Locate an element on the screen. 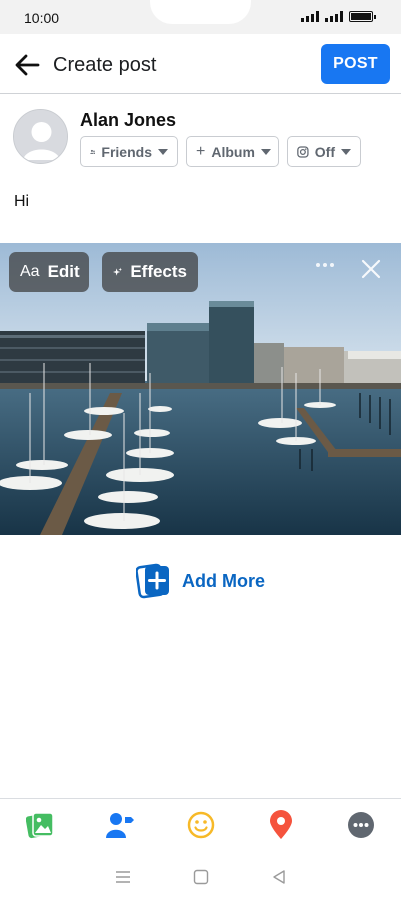 The width and height of the screenshot is (401, 900). photo-video-button is located at coordinates (40, 824).